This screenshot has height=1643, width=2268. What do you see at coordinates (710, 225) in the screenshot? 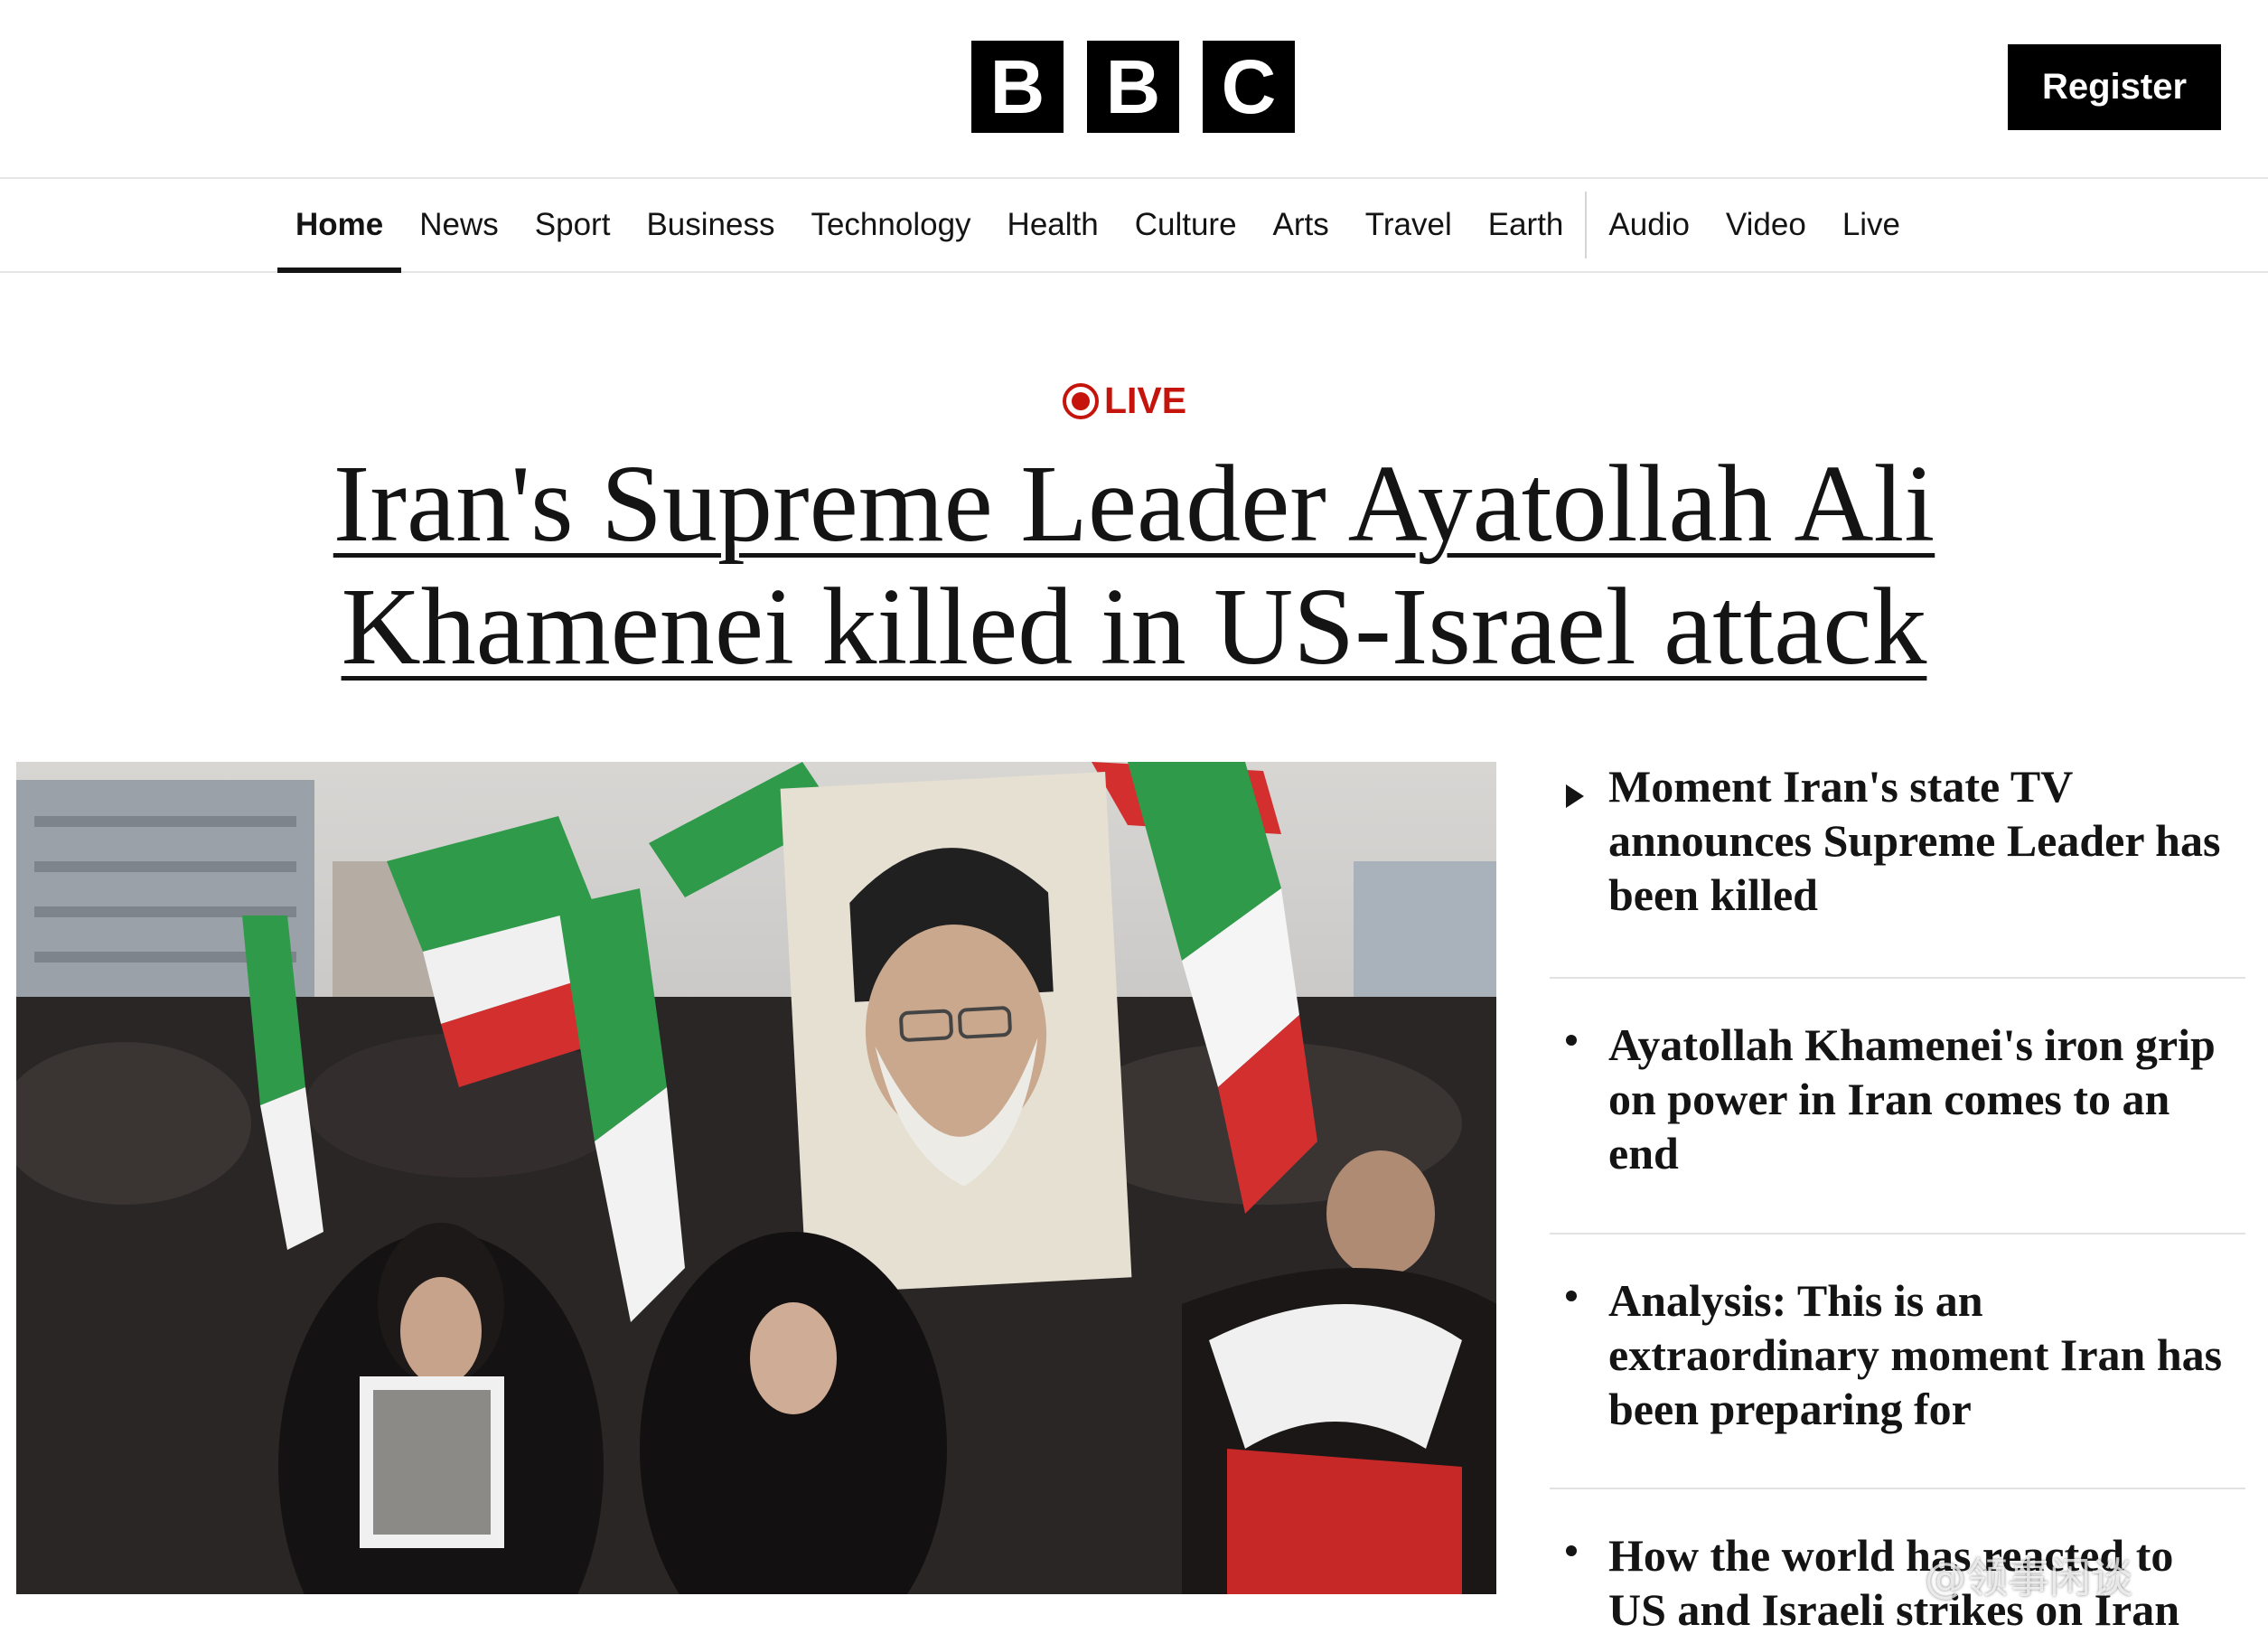
I see `nav-item-business: Business` at bounding box center [710, 225].